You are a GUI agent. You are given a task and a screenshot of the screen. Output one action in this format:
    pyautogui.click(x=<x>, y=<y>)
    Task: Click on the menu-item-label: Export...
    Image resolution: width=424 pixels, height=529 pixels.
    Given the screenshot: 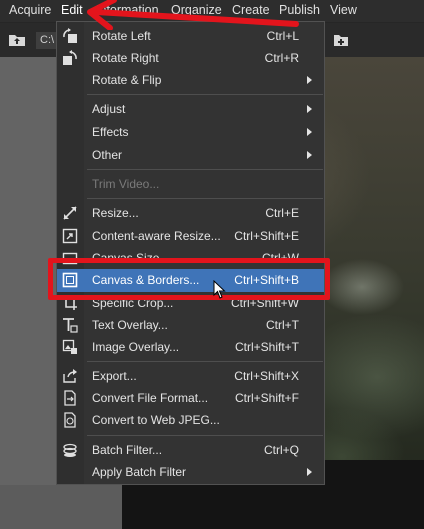 What is the action you would take?
    pyautogui.click(x=114, y=376)
    